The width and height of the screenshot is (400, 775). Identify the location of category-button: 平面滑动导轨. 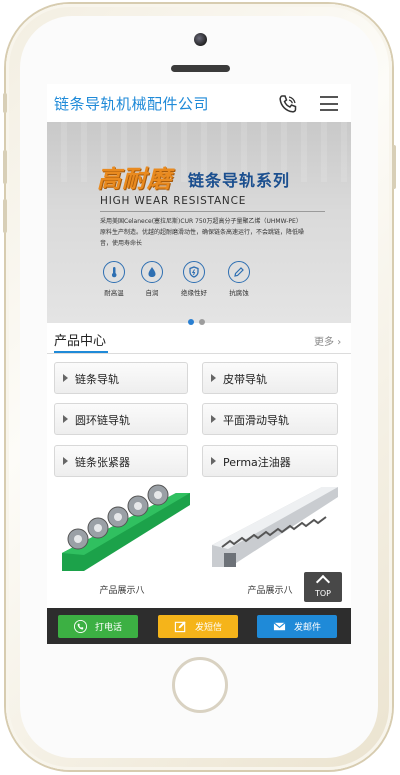
(270, 419).